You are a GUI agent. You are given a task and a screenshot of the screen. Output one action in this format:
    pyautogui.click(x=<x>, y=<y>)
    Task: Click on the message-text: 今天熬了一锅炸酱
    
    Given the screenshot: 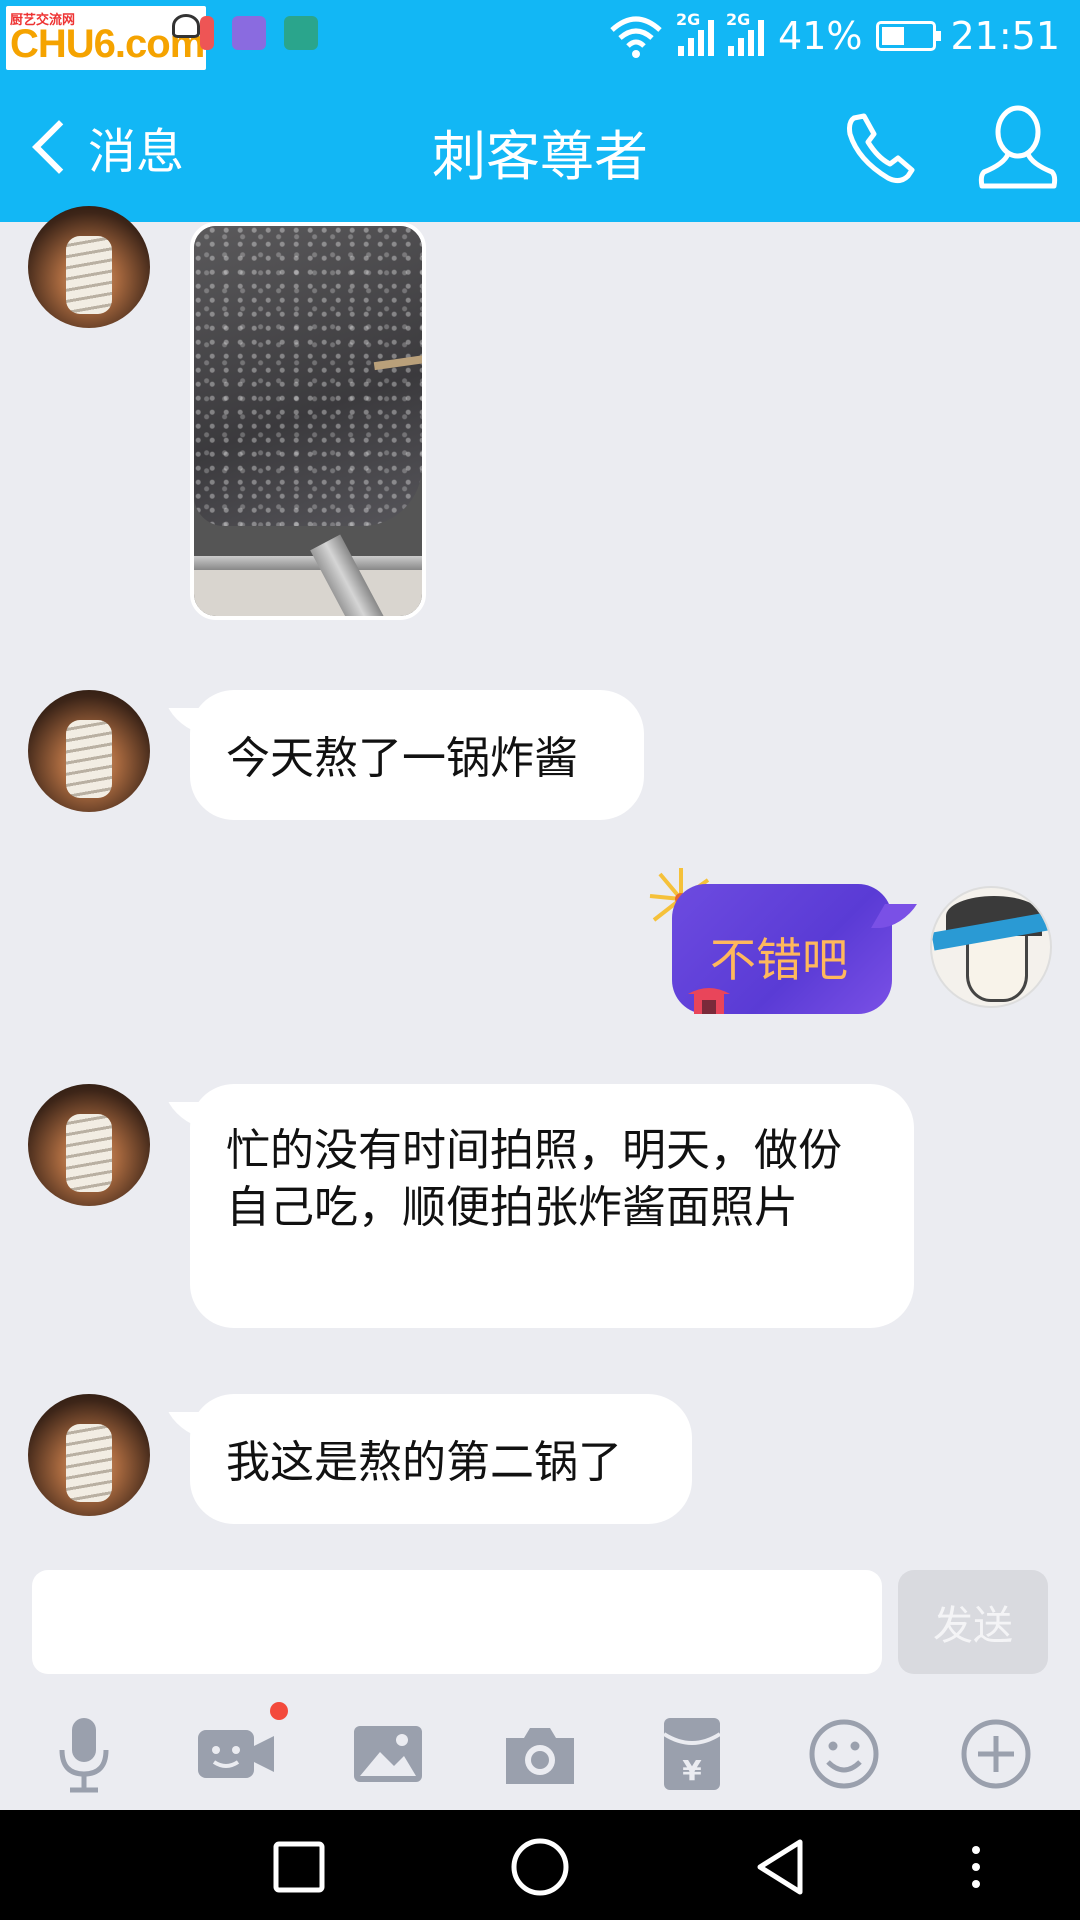 What is the action you would take?
    pyautogui.click(x=402, y=758)
    